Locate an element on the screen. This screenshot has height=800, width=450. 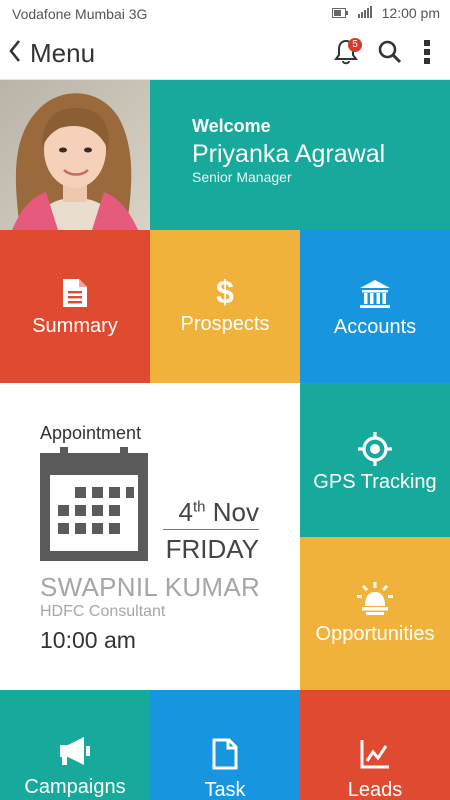
opportunities-tile: Opportunities is located at coordinates (375, 613).